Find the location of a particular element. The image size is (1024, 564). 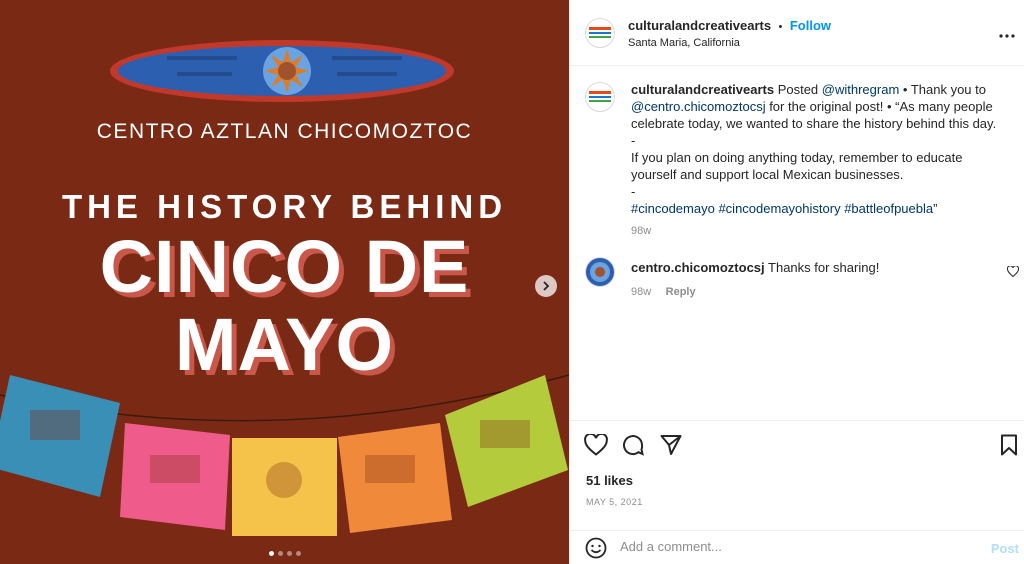

more-horizontal-icon is located at coordinates (1007, 36).